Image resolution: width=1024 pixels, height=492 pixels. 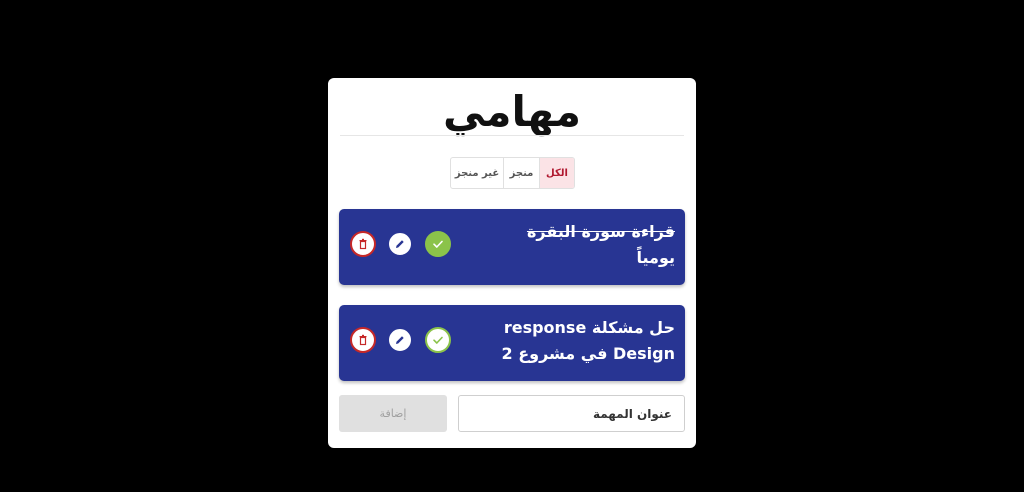 What do you see at coordinates (393, 413) in the screenshot?
I see `add-task-button: إضافة` at bounding box center [393, 413].